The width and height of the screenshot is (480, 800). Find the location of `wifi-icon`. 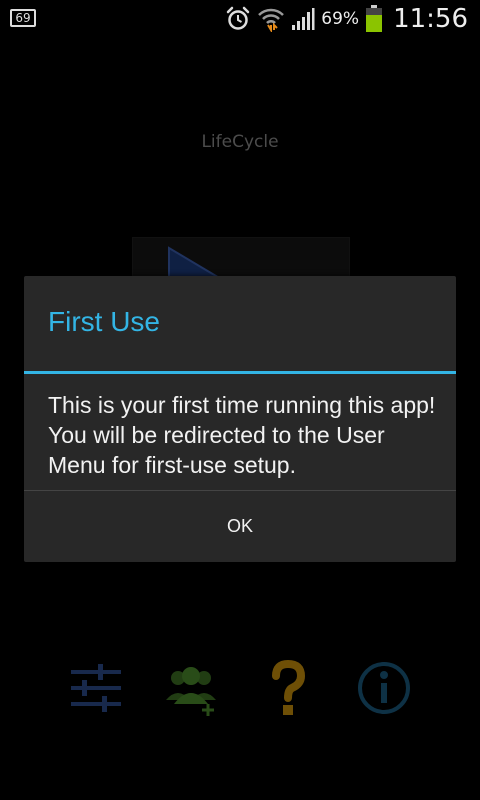

wifi-icon is located at coordinates (271, 20).